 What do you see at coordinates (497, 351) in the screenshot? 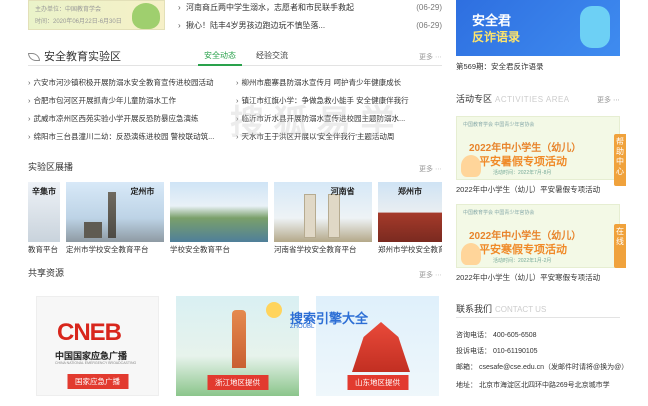
I see `contact-complaint: 投诉电话： 010-61190105` at bounding box center [497, 351].